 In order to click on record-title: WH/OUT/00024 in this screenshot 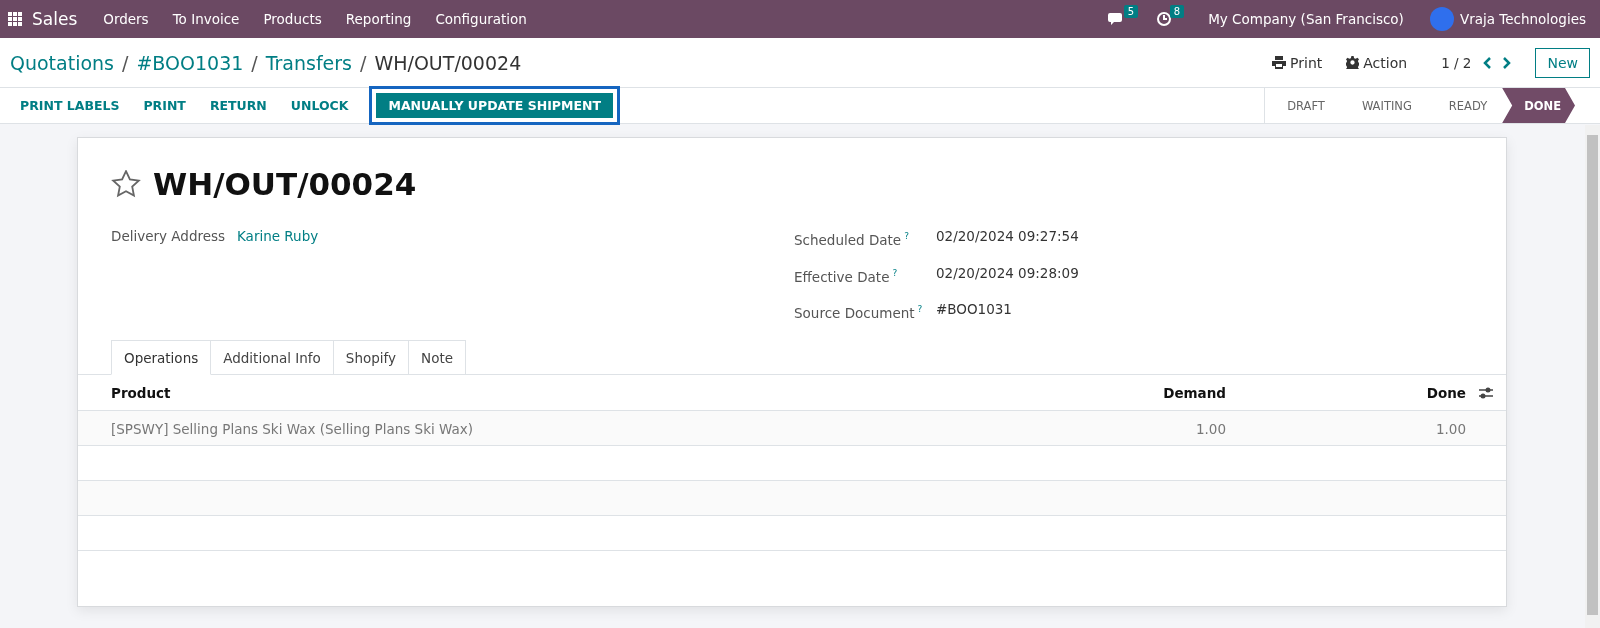, I will do `click(285, 184)`.